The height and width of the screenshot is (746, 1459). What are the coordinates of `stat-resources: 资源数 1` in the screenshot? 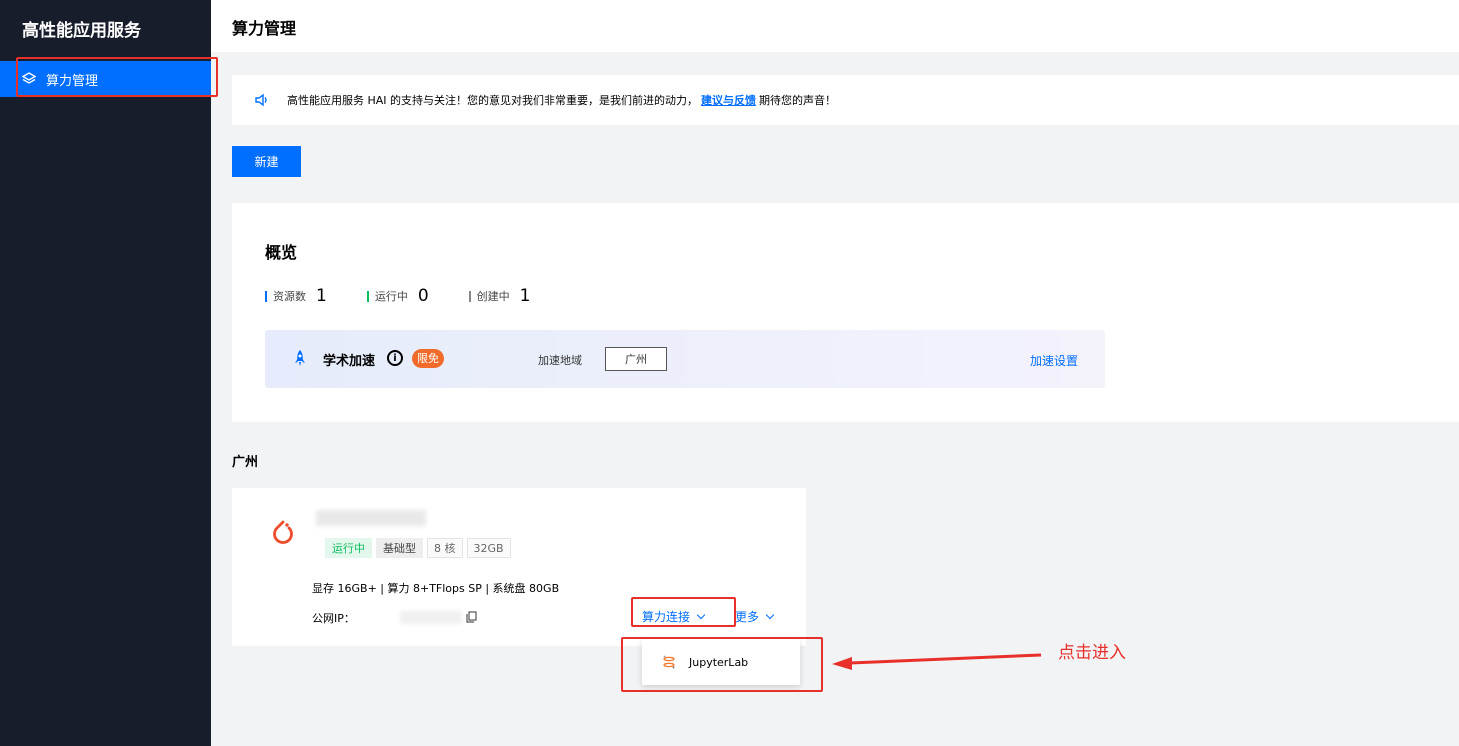 It's located at (296, 296).